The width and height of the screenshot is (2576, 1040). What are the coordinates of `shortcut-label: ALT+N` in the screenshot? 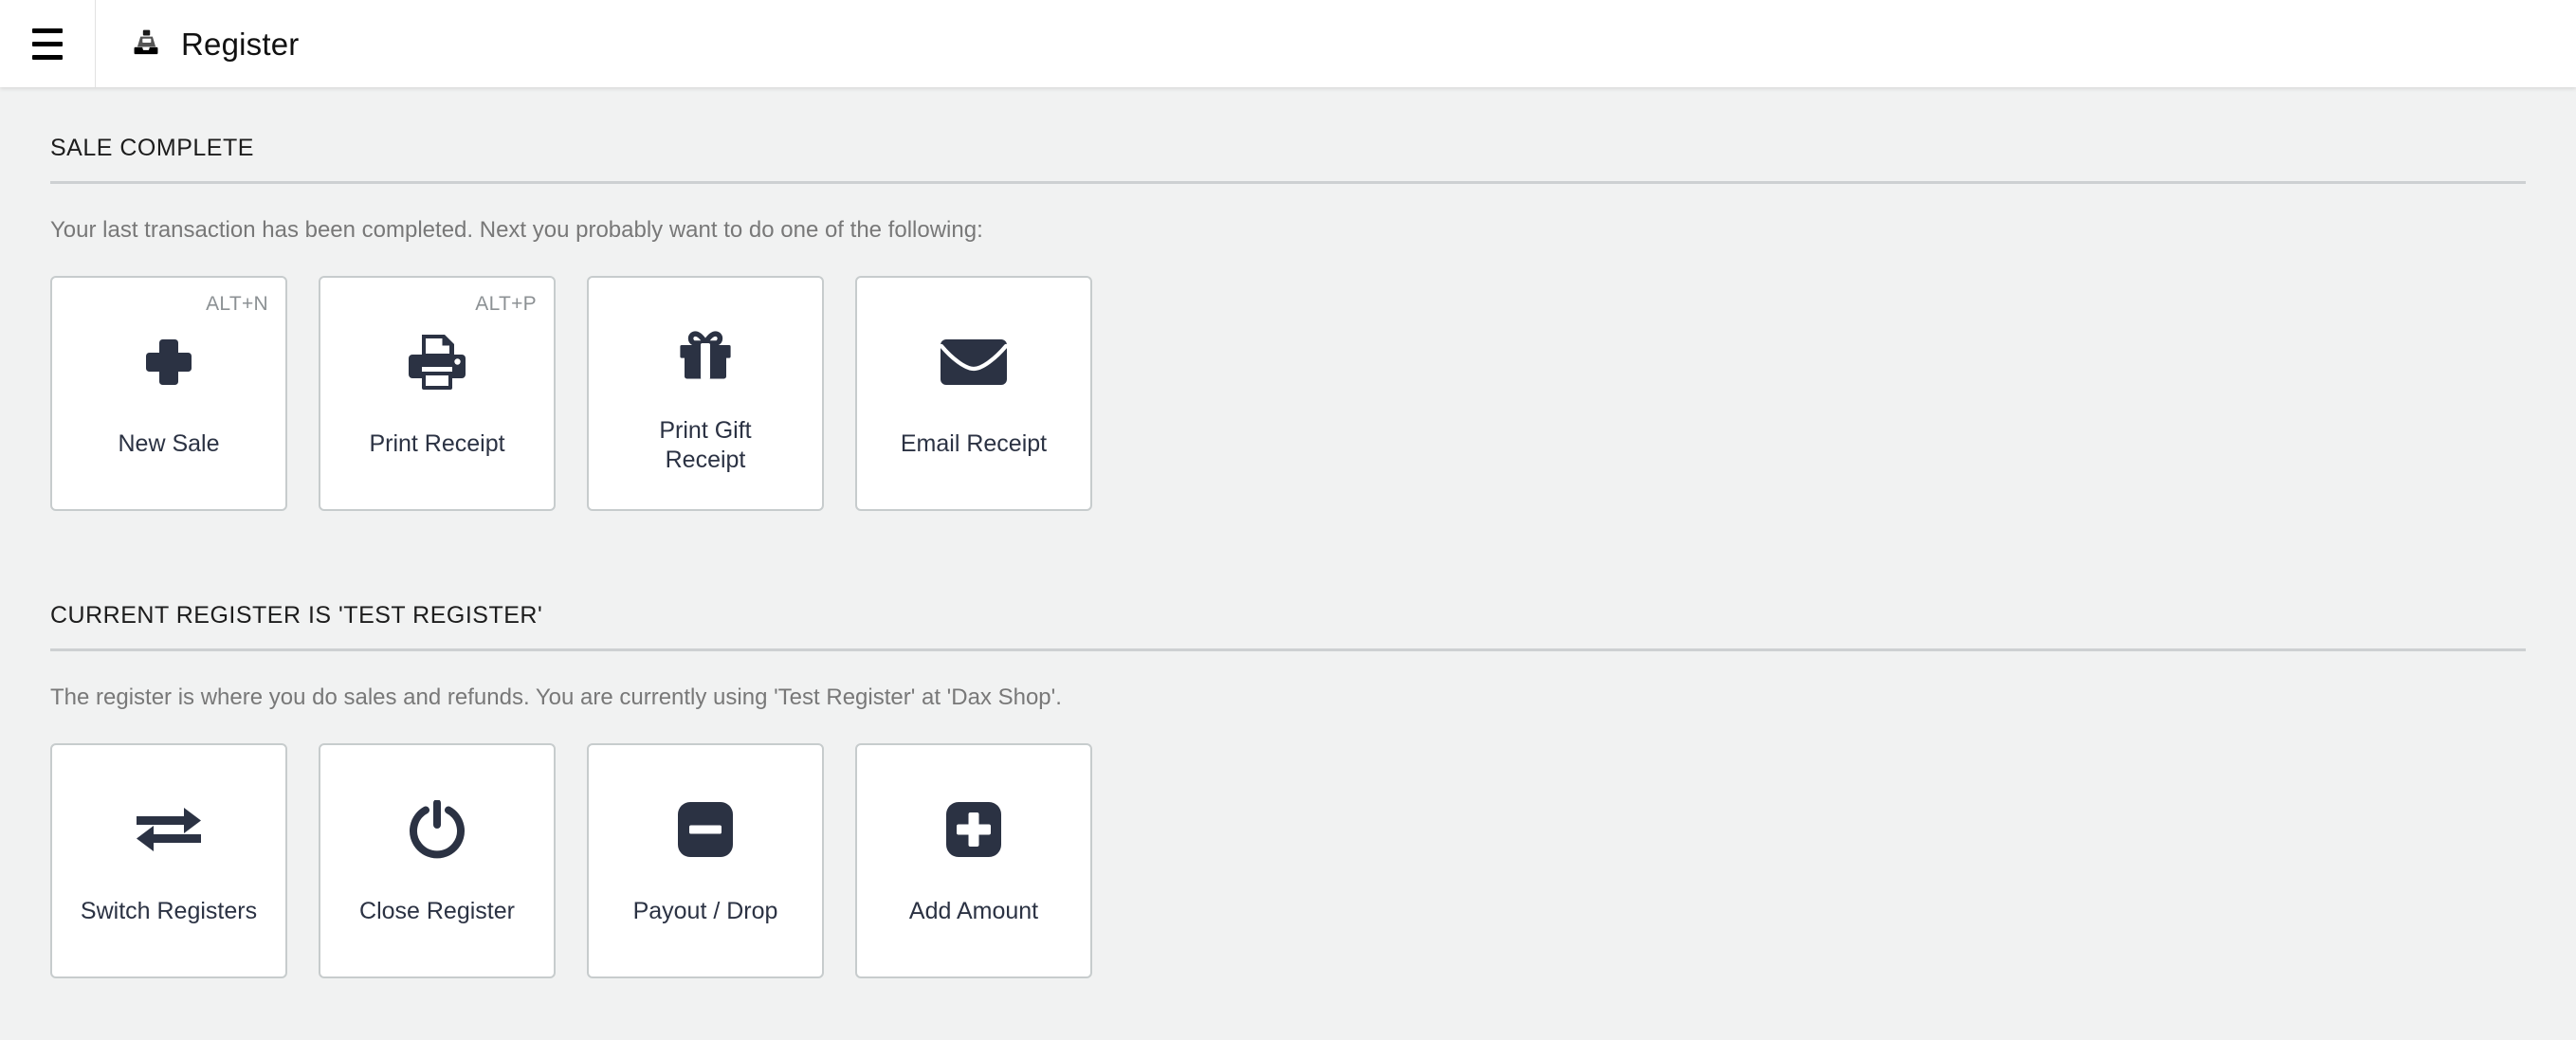 It's located at (237, 305).